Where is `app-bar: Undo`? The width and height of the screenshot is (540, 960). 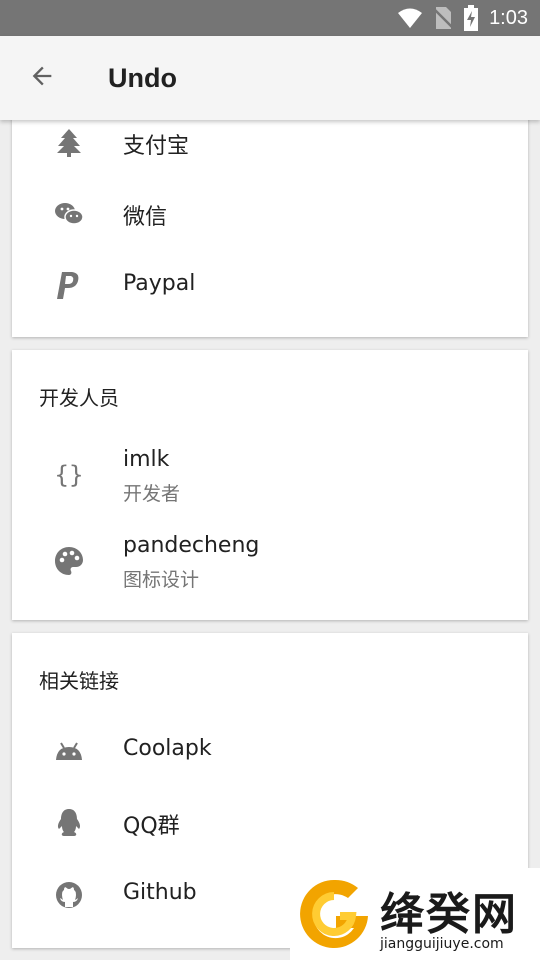 app-bar: Undo is located at coordinates (270, 78).